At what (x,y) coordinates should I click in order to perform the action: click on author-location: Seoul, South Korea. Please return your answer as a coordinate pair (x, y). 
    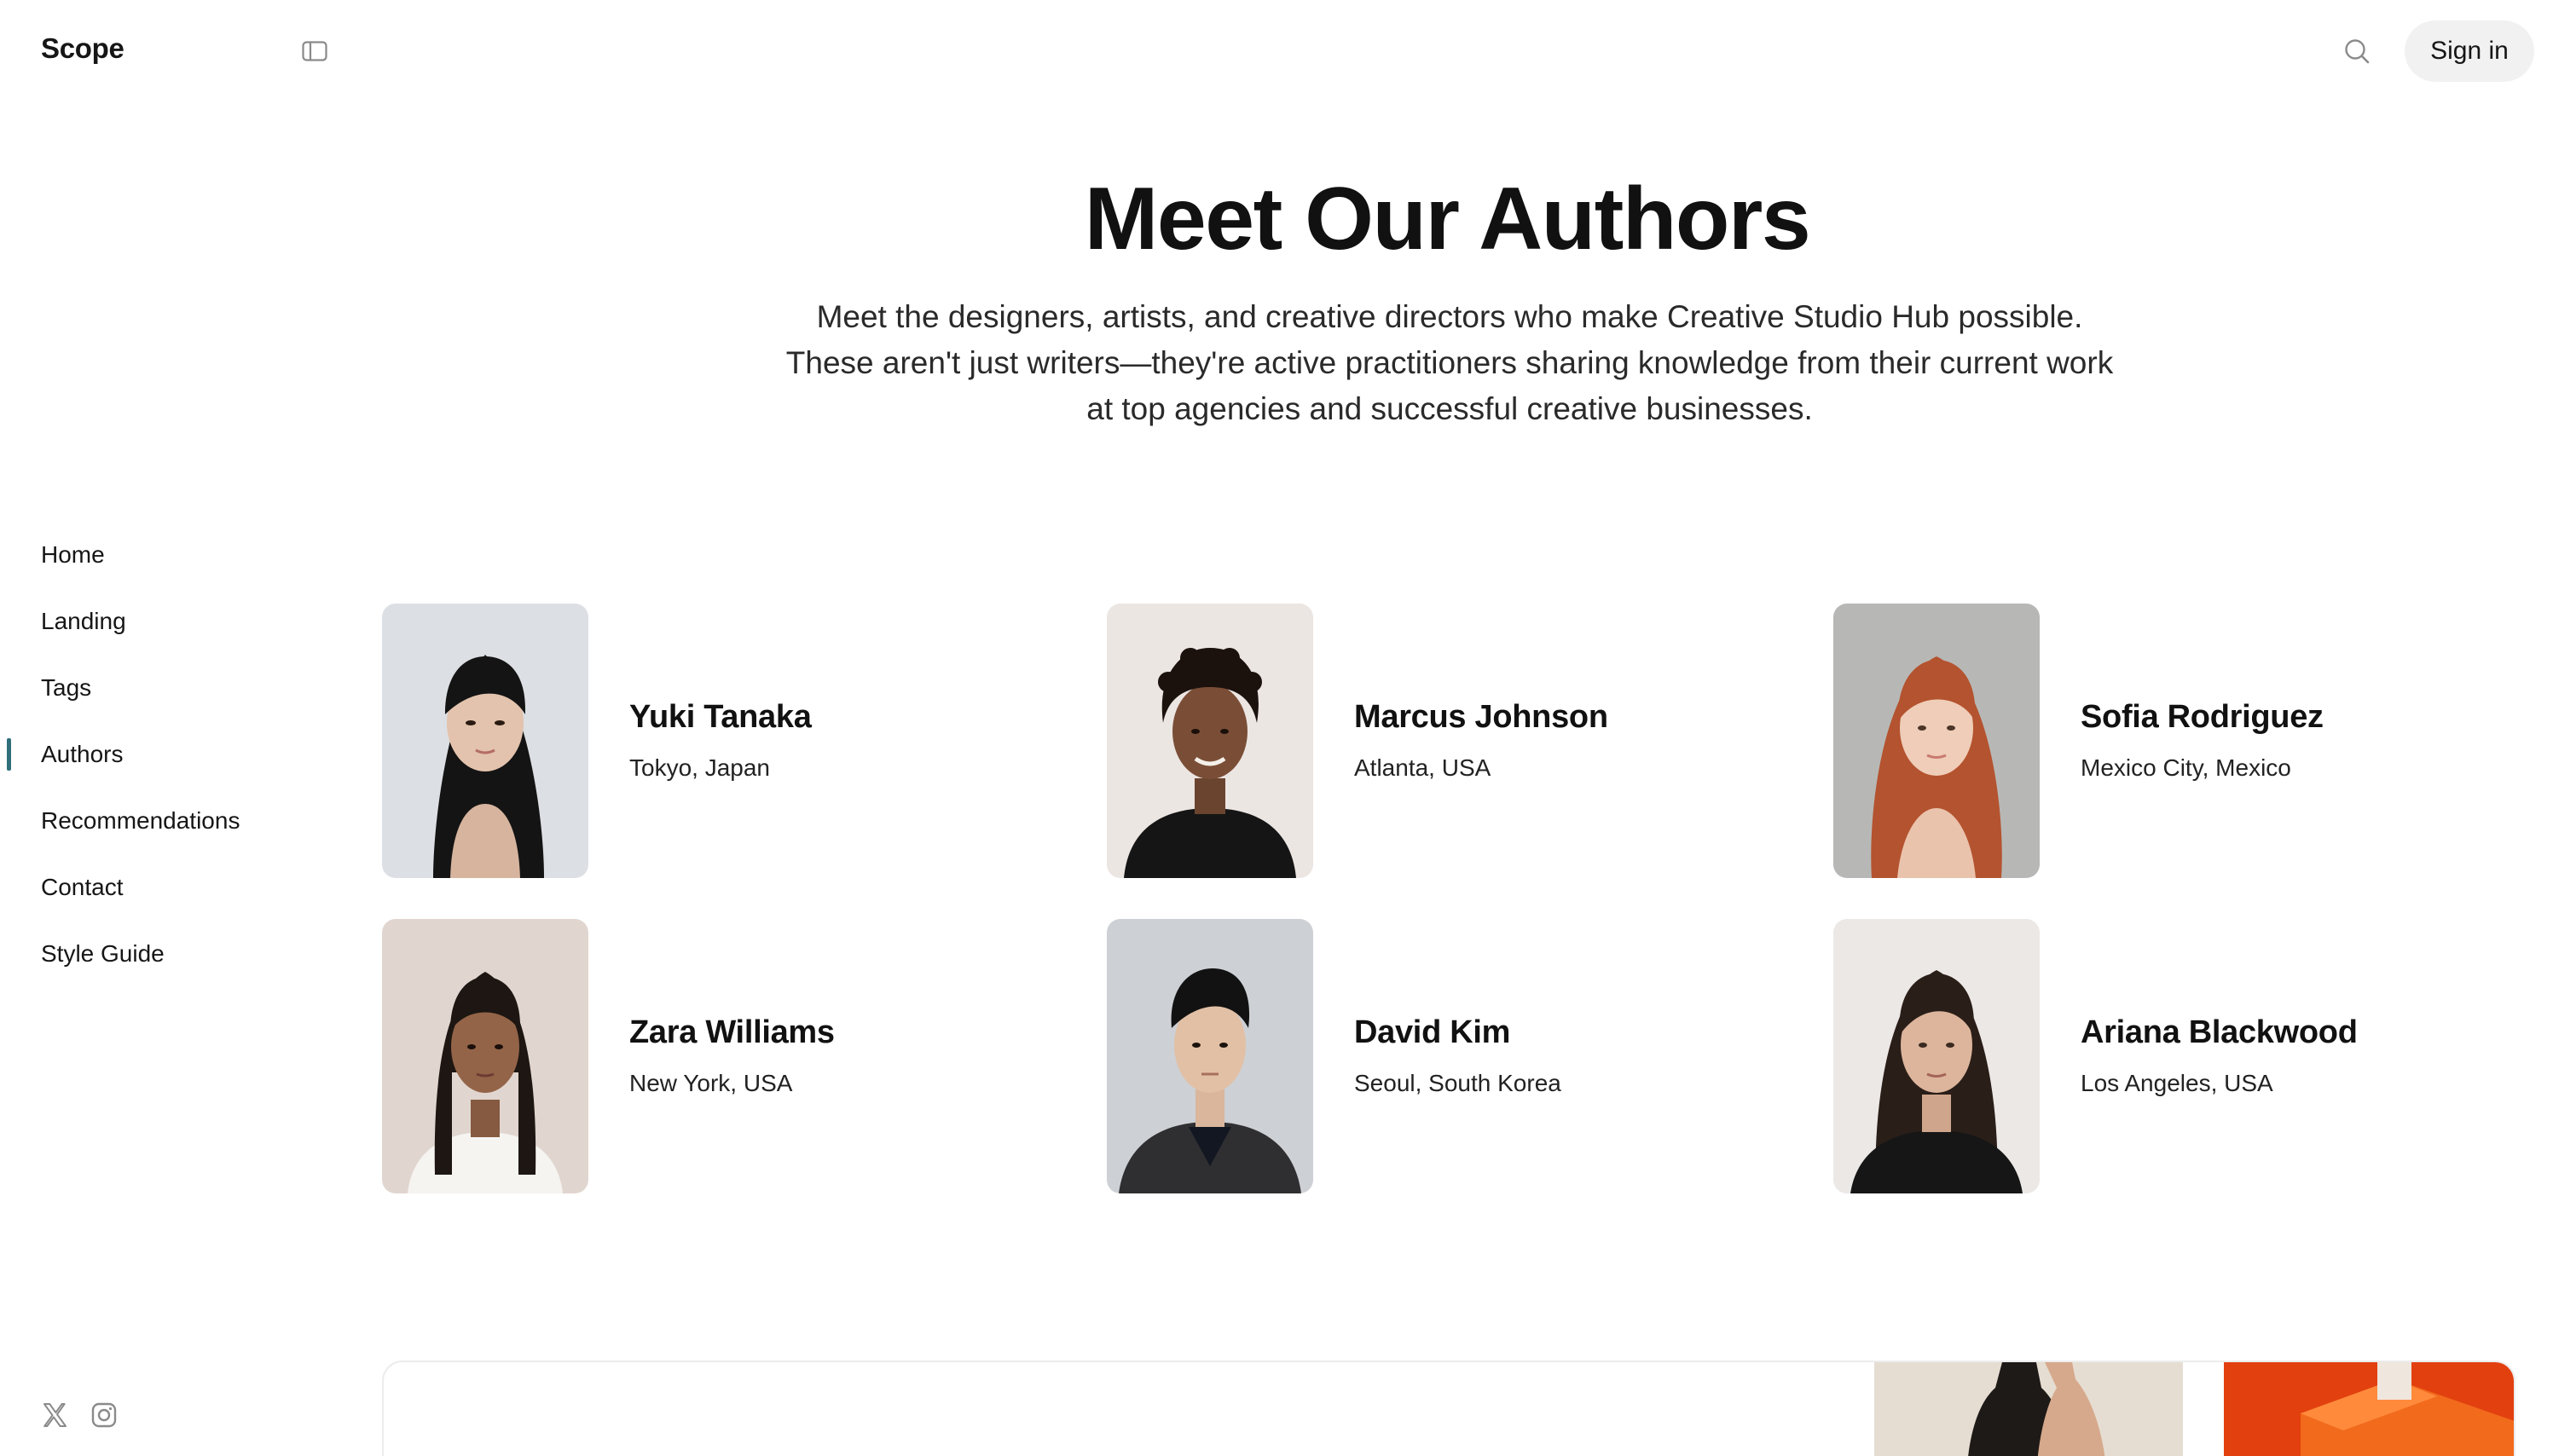
    Looking at the image, I should click on (1458, 1083).